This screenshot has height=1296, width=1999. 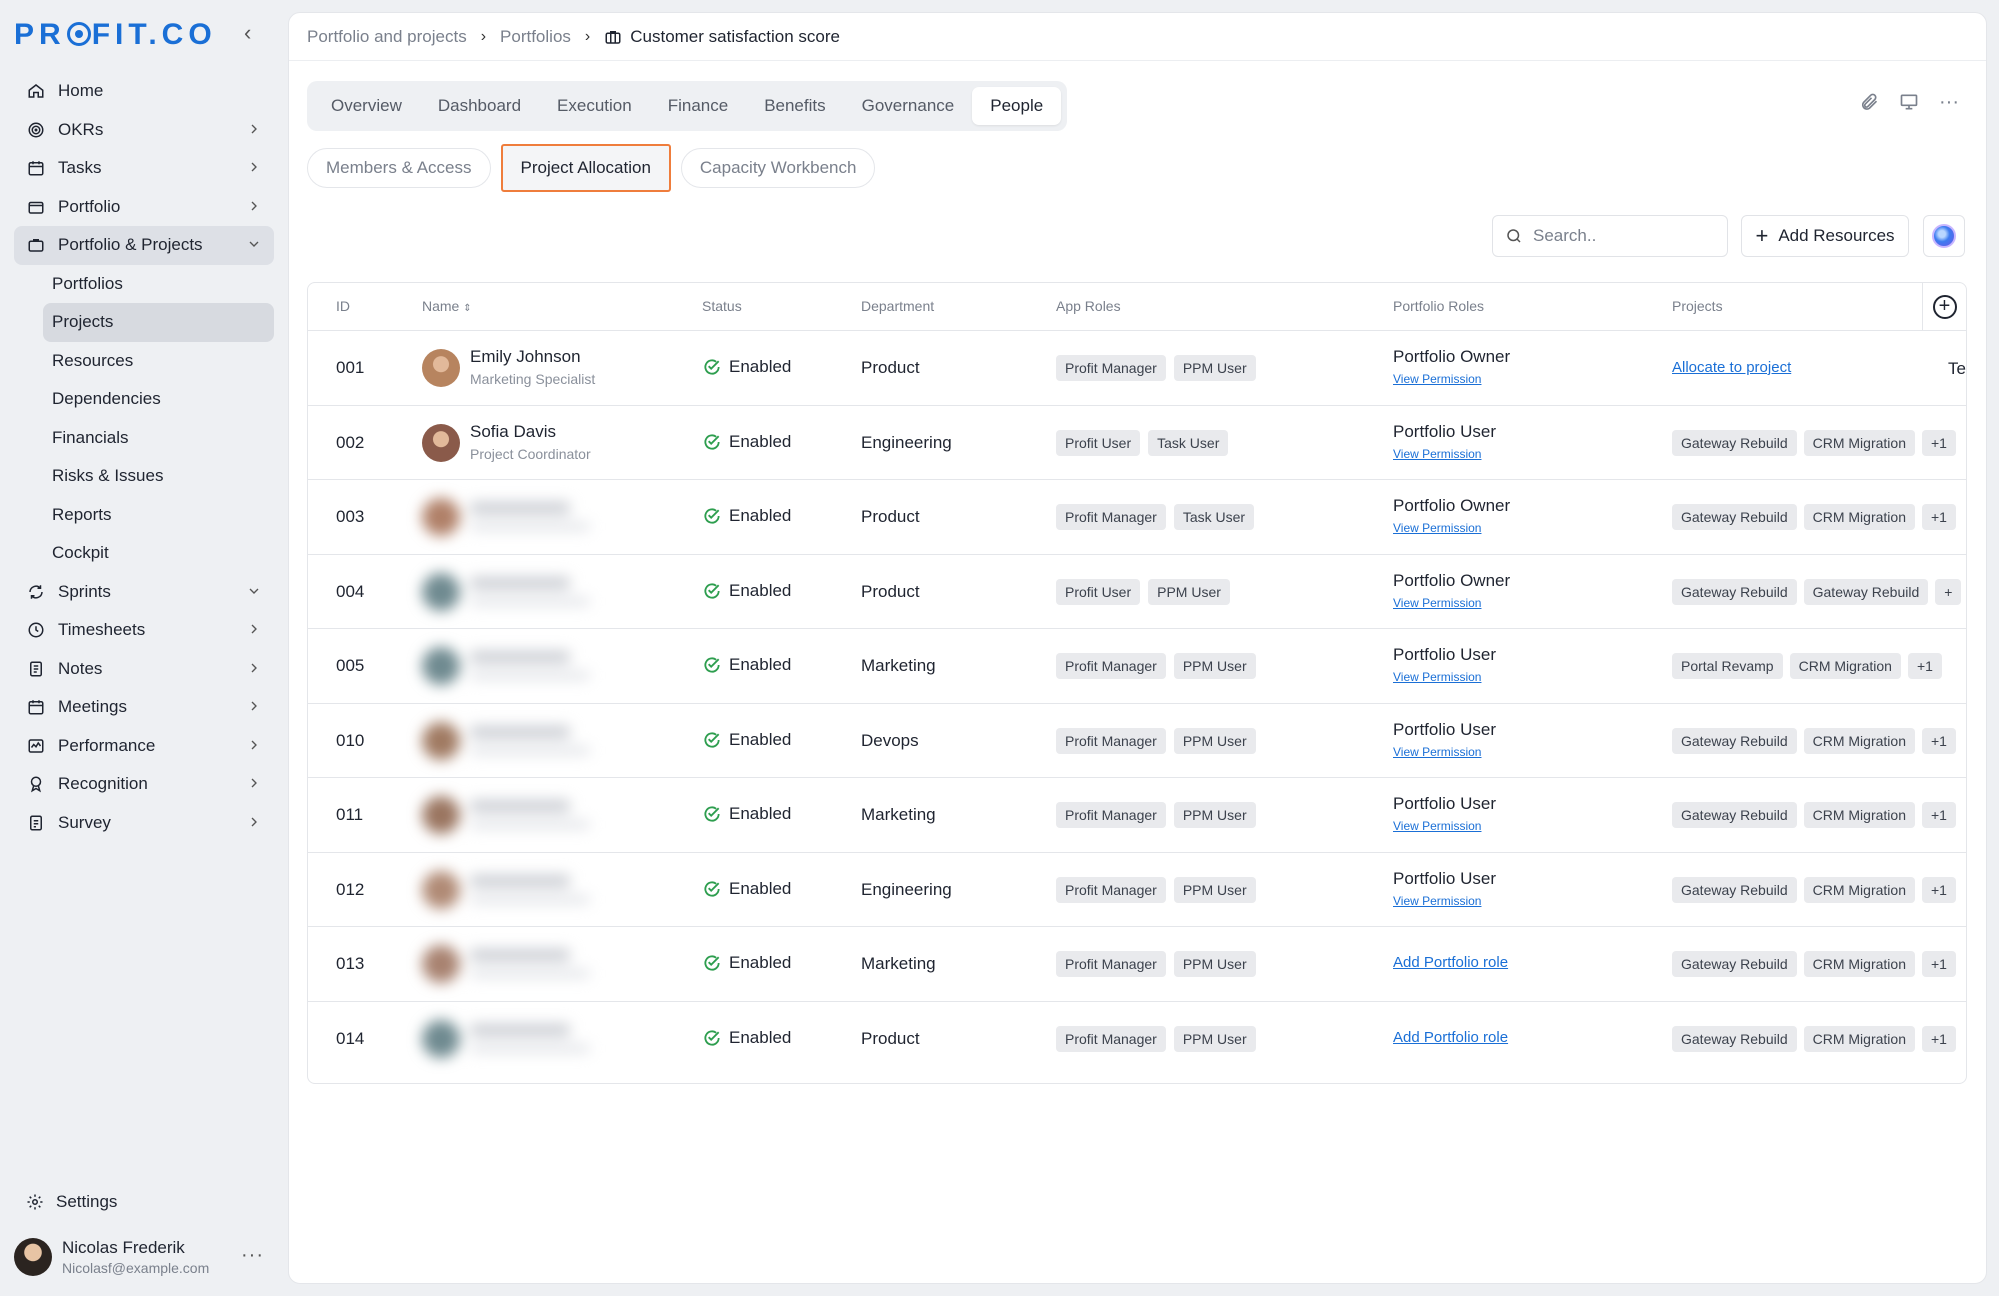 What do you see at coordinates (1727, 666) in the screenshot?
I see `project-chip: Portal Revamp` at bounding box center [1727, 666].